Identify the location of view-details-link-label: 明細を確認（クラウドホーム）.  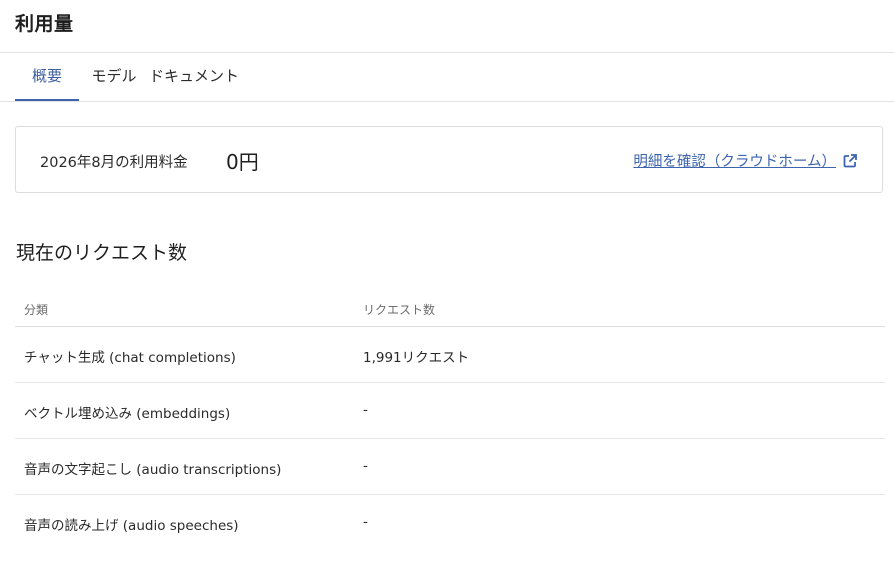
(734, 162).